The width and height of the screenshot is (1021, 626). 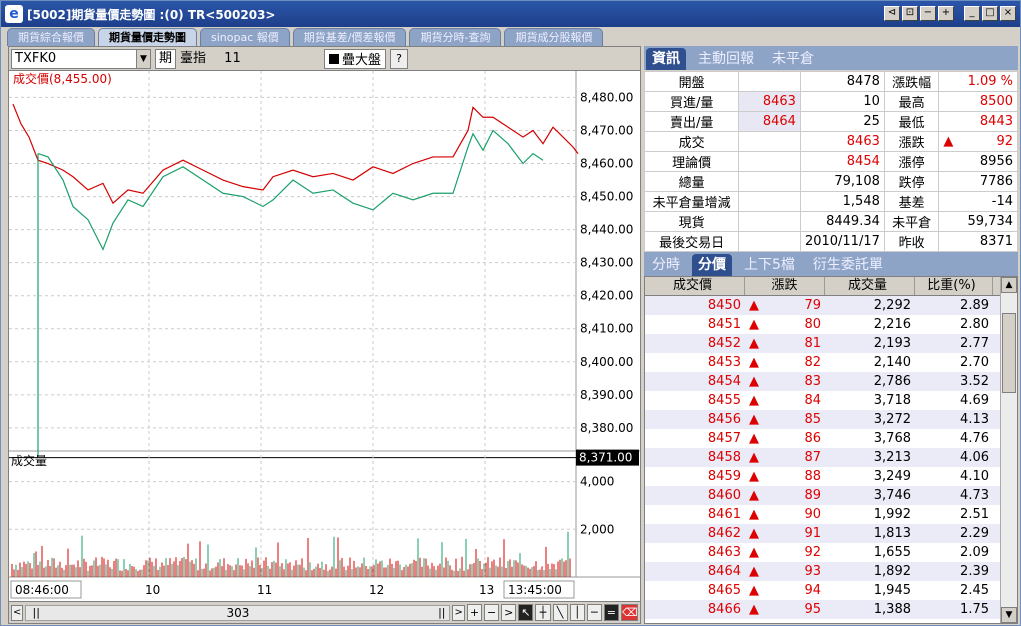 I want to click on list-item: 8462 ▲ 91 1,813 2.29, so click(x=831, y=533).